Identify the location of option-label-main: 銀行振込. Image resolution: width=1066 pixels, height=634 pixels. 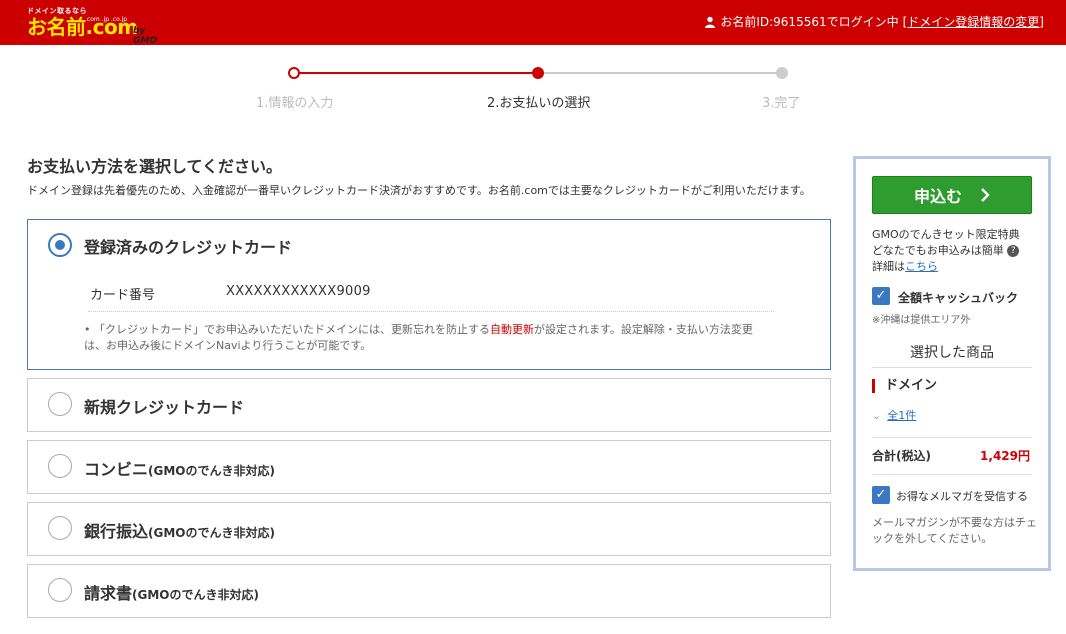
(116, 531).